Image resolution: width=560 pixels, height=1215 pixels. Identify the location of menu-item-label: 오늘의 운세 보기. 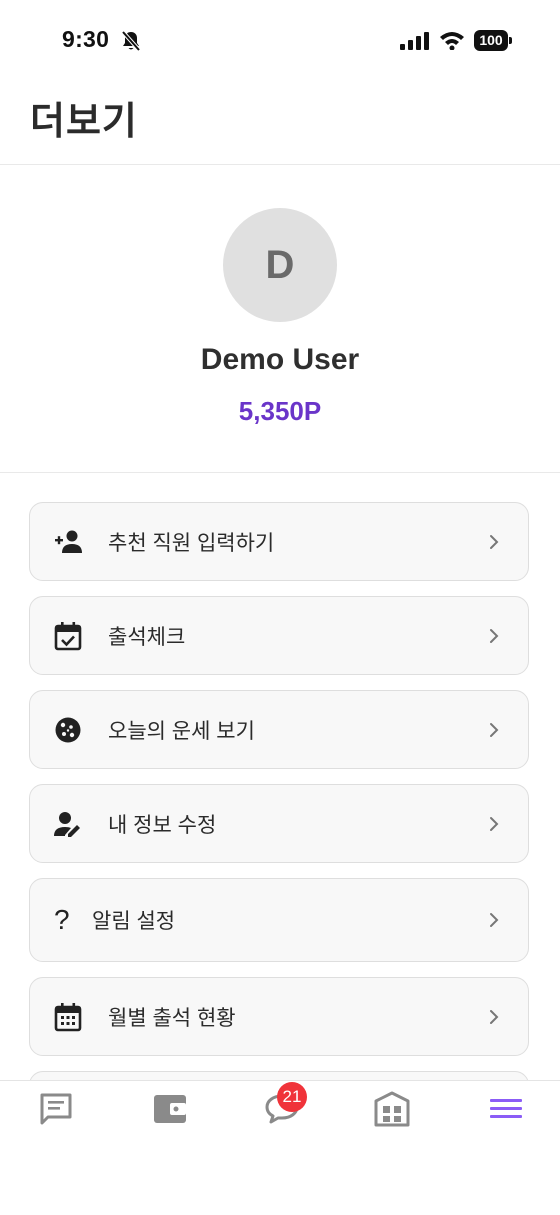
(181, 731).